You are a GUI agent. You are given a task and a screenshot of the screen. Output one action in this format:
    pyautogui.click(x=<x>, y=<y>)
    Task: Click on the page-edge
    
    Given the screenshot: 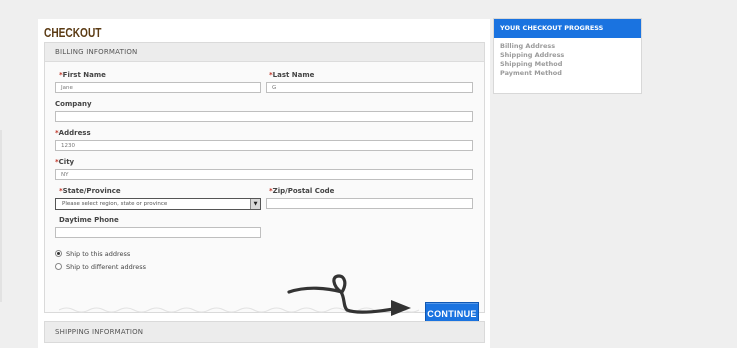 What is the action you would take?
    pyautogui.click(x=1, y=216)
    